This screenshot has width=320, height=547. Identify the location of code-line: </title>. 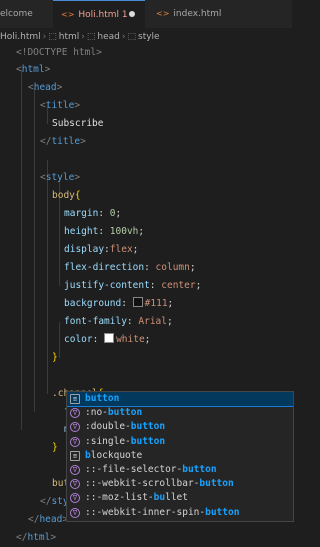
(63, 141).